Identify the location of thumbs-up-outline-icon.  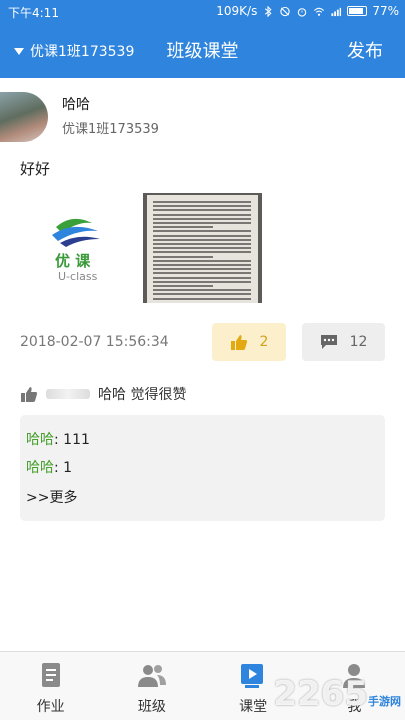
(29, 394).